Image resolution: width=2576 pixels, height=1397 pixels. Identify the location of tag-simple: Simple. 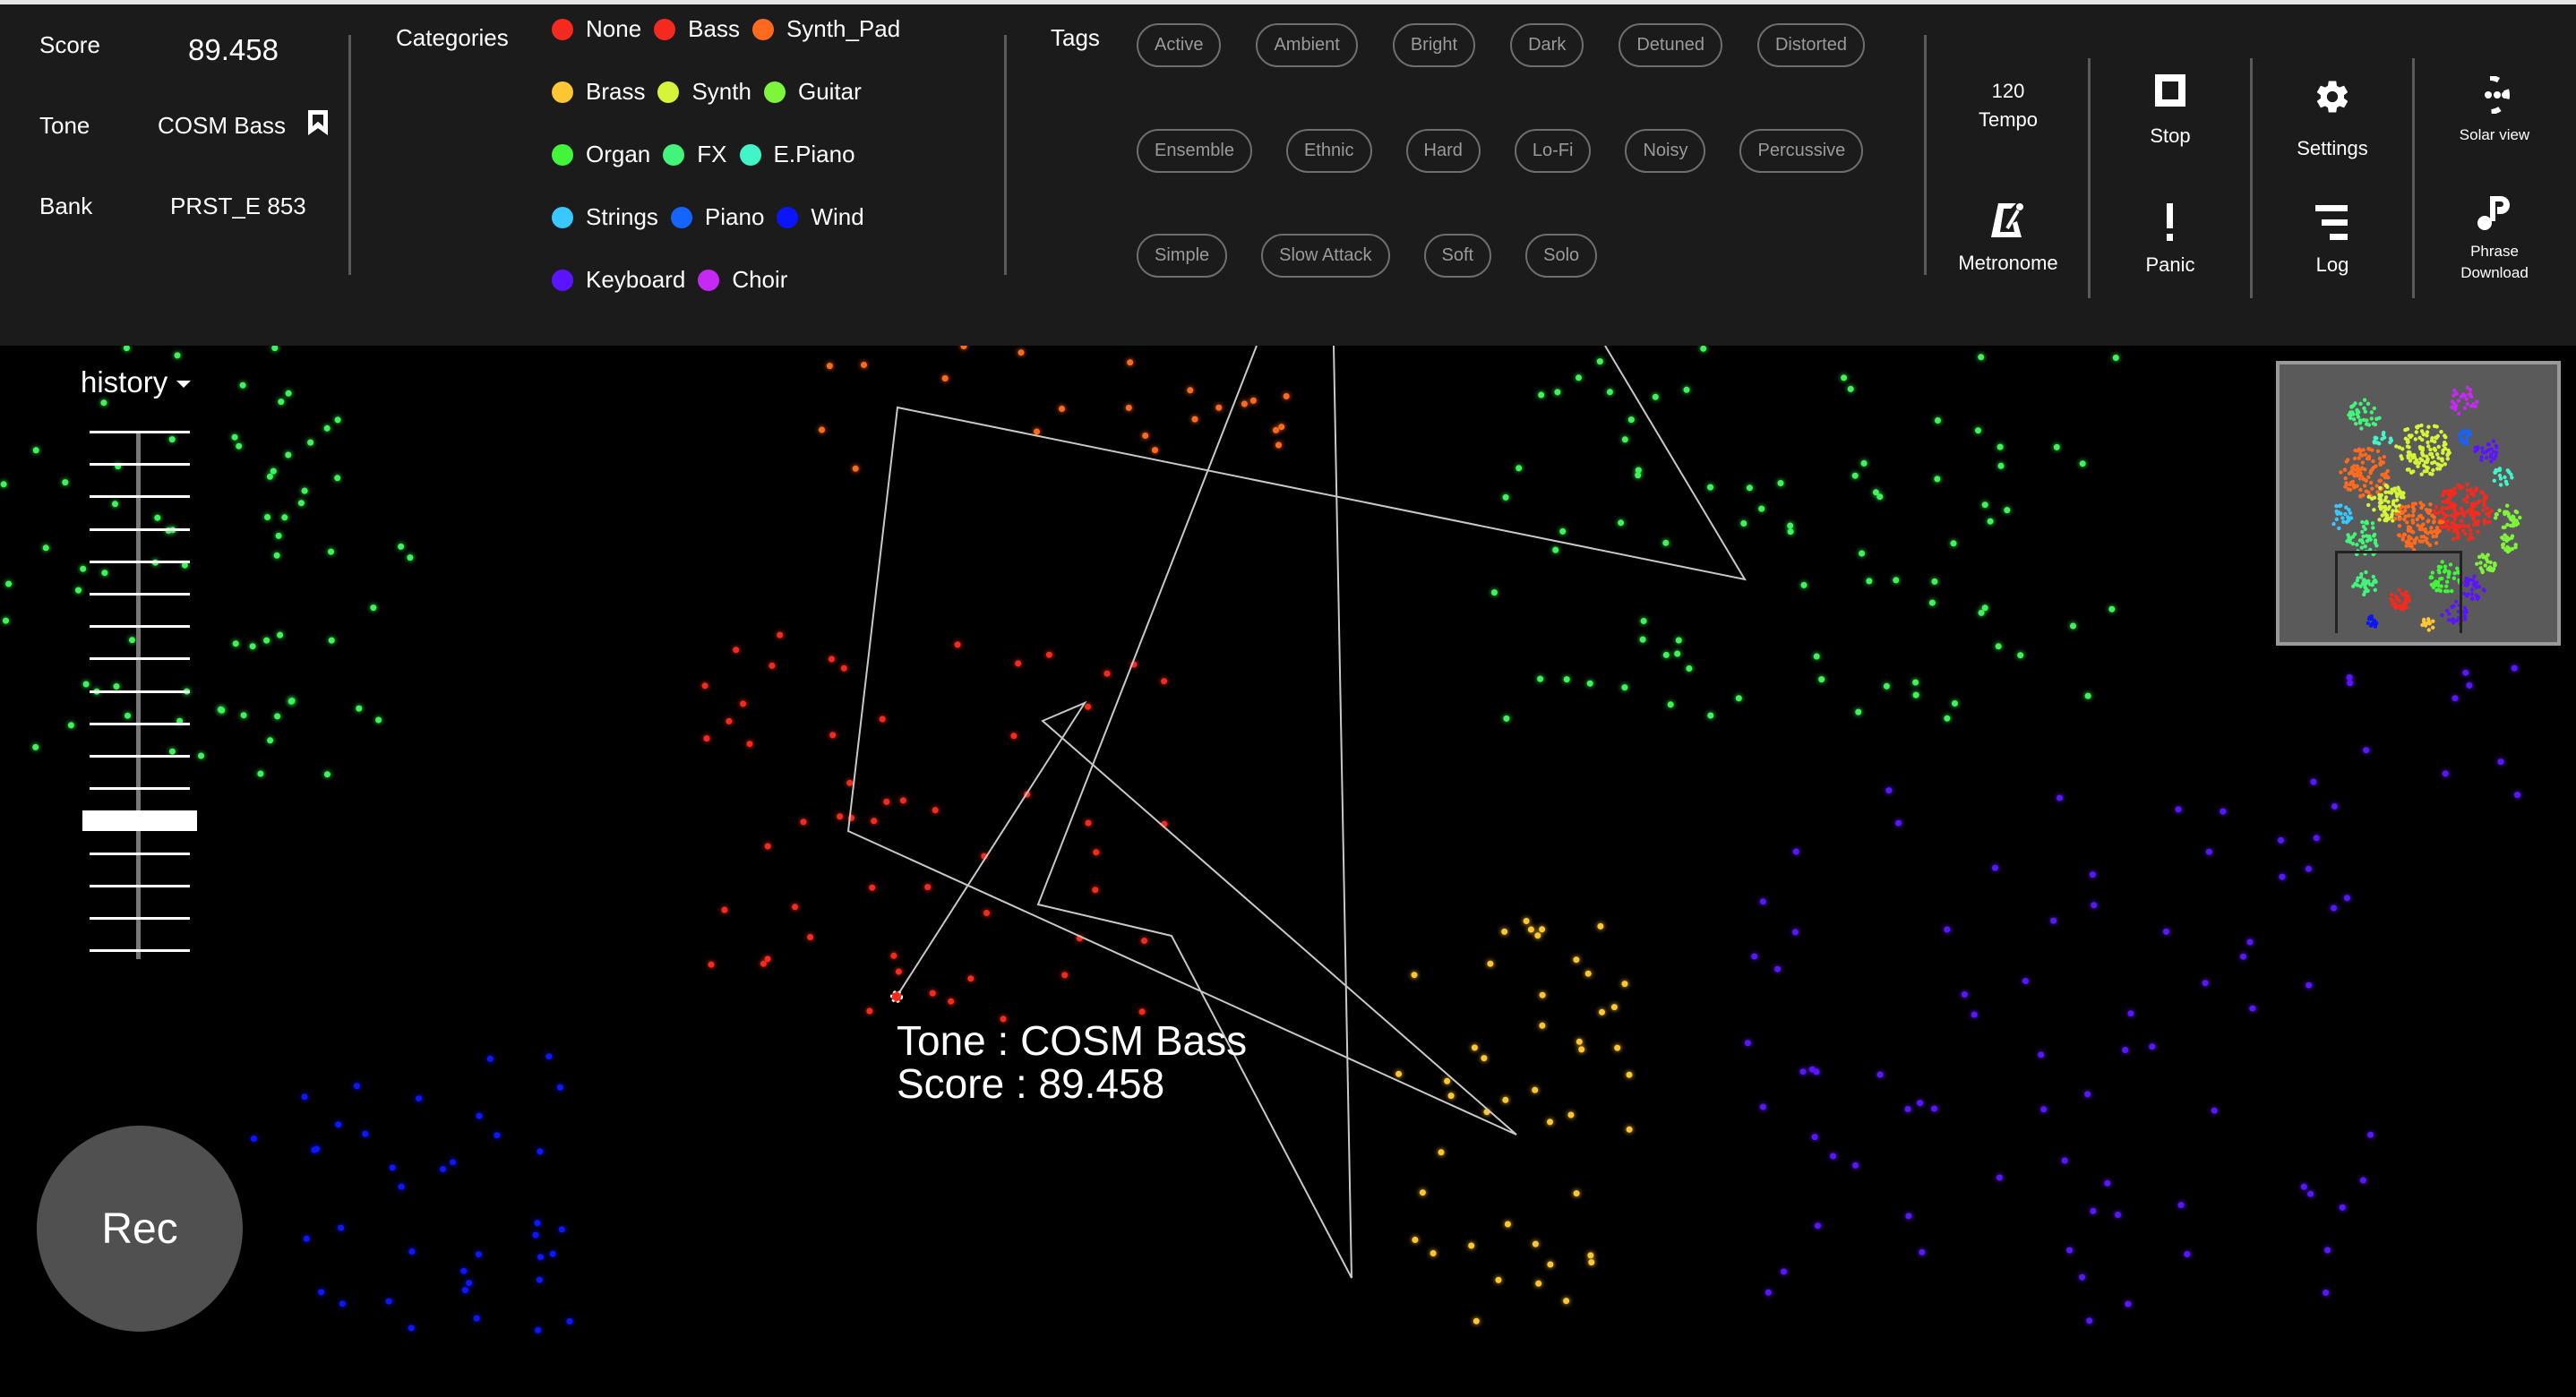
(1182, 256).